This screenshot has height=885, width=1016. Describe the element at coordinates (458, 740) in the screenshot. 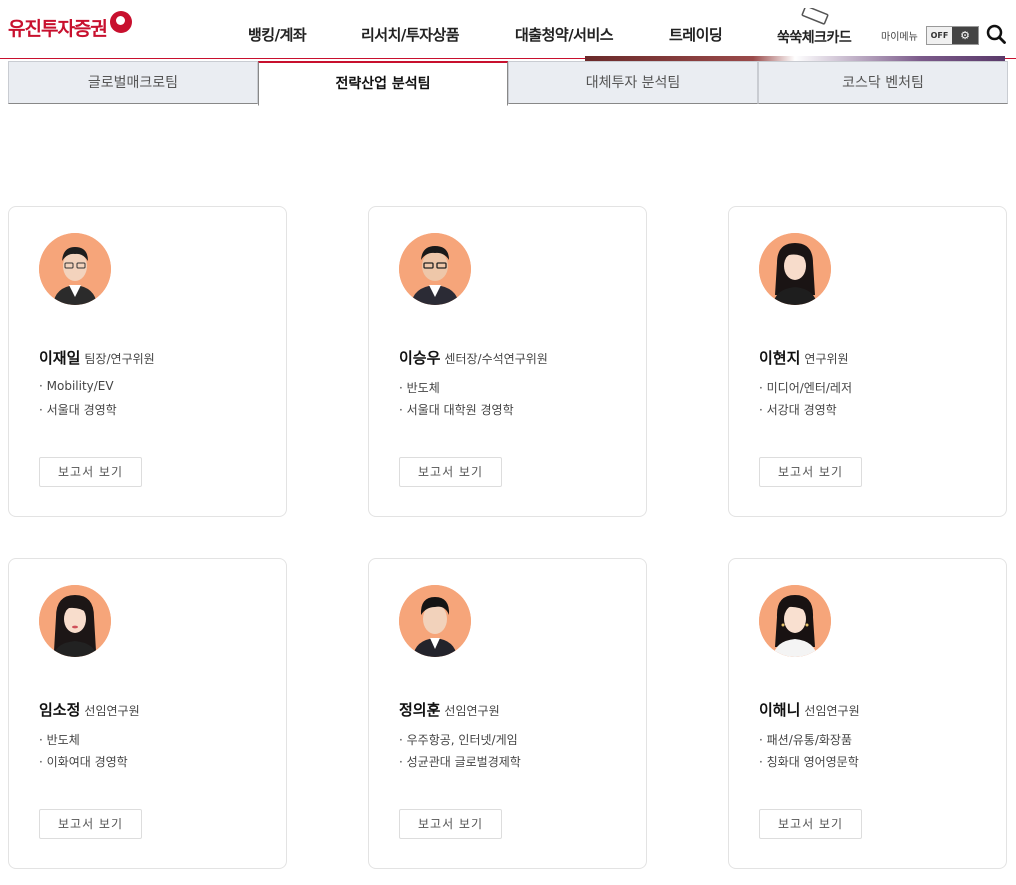

I see `analyst-coverage: · 우주항공, 인터넷/게임` at that location.